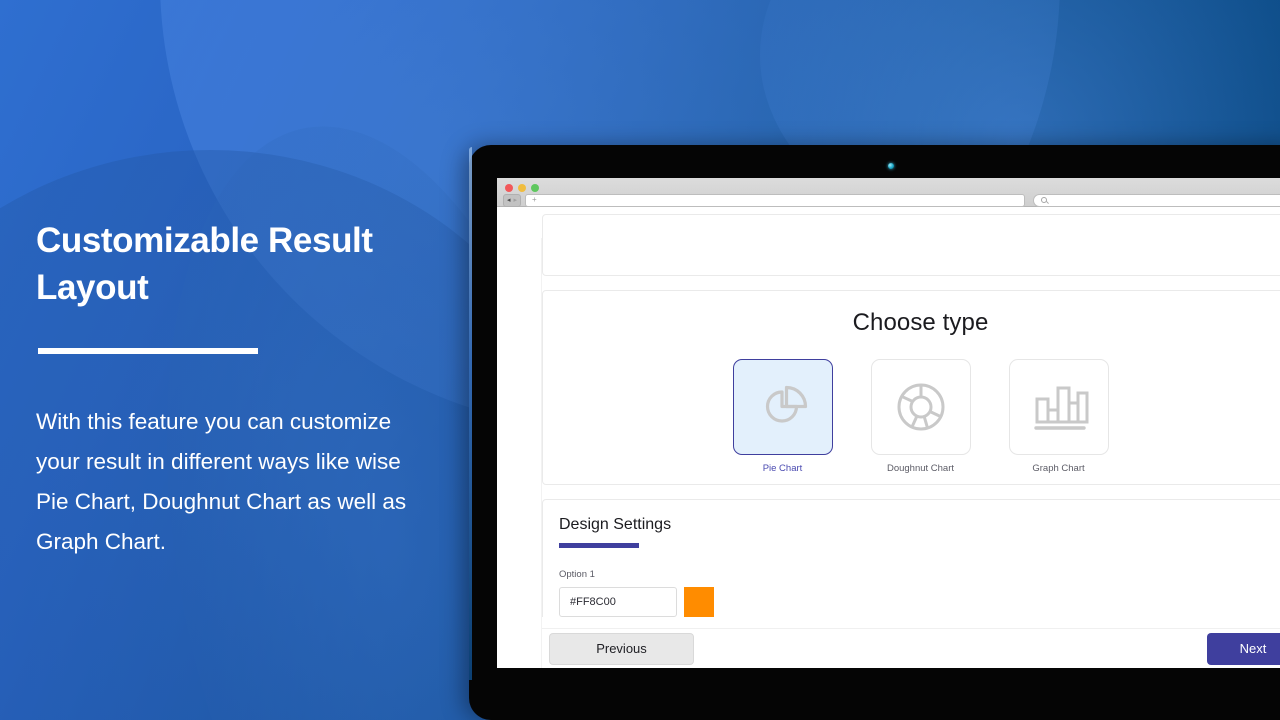 This screenshot has width=1280, height=720. I want to click on top-placeholder-card, so click(911, 245).